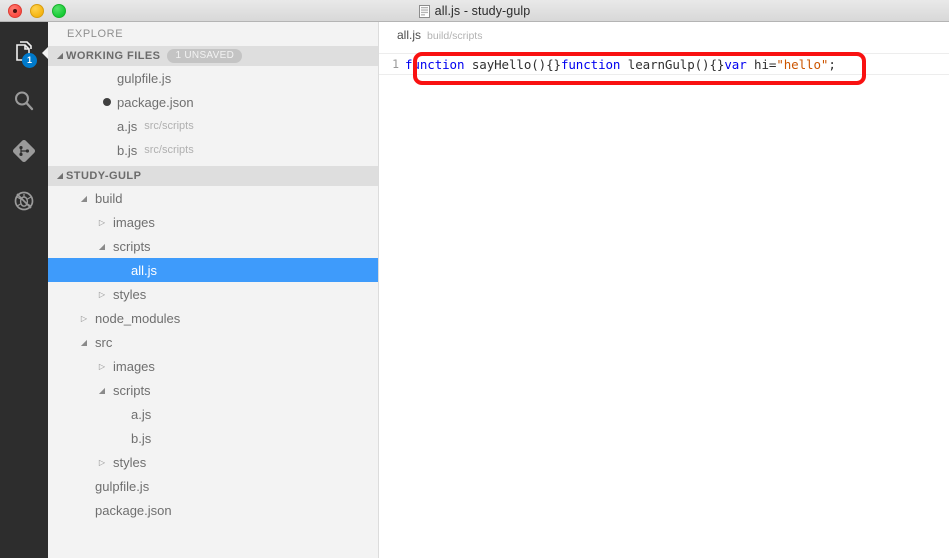  I want to click on tree-item-label: gulpfile.js, so click(122, 486).